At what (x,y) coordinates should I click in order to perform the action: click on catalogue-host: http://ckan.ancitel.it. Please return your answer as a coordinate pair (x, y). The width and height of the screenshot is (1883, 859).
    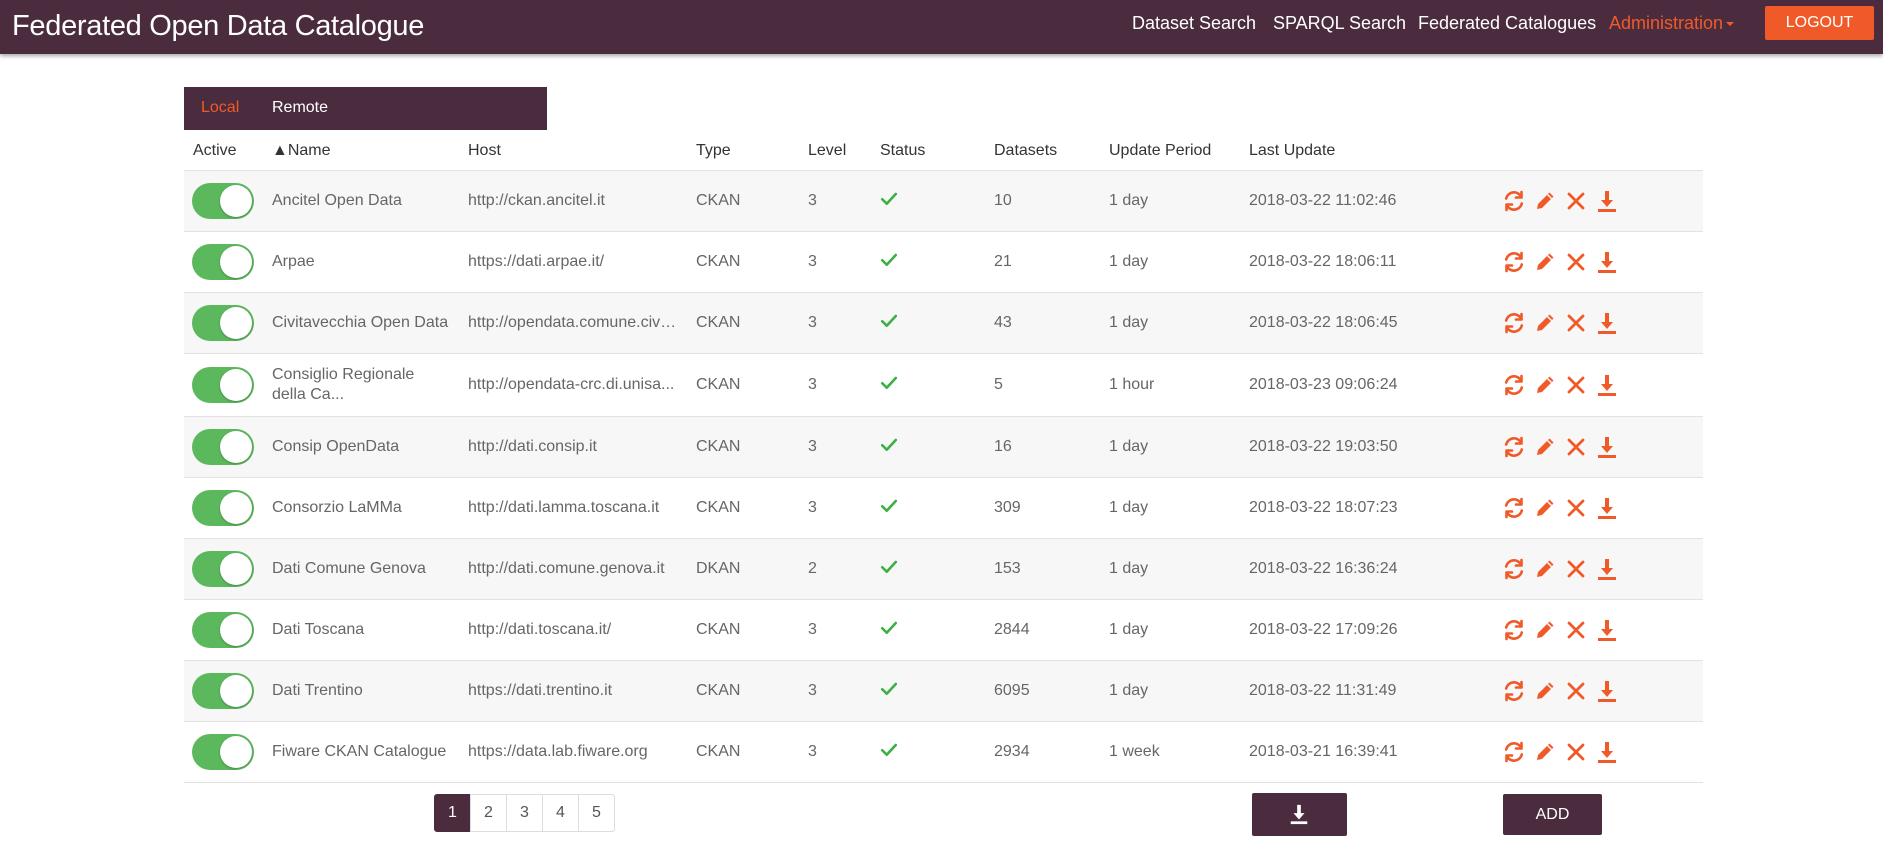
    Looking at the image, I should click on (536, 200).